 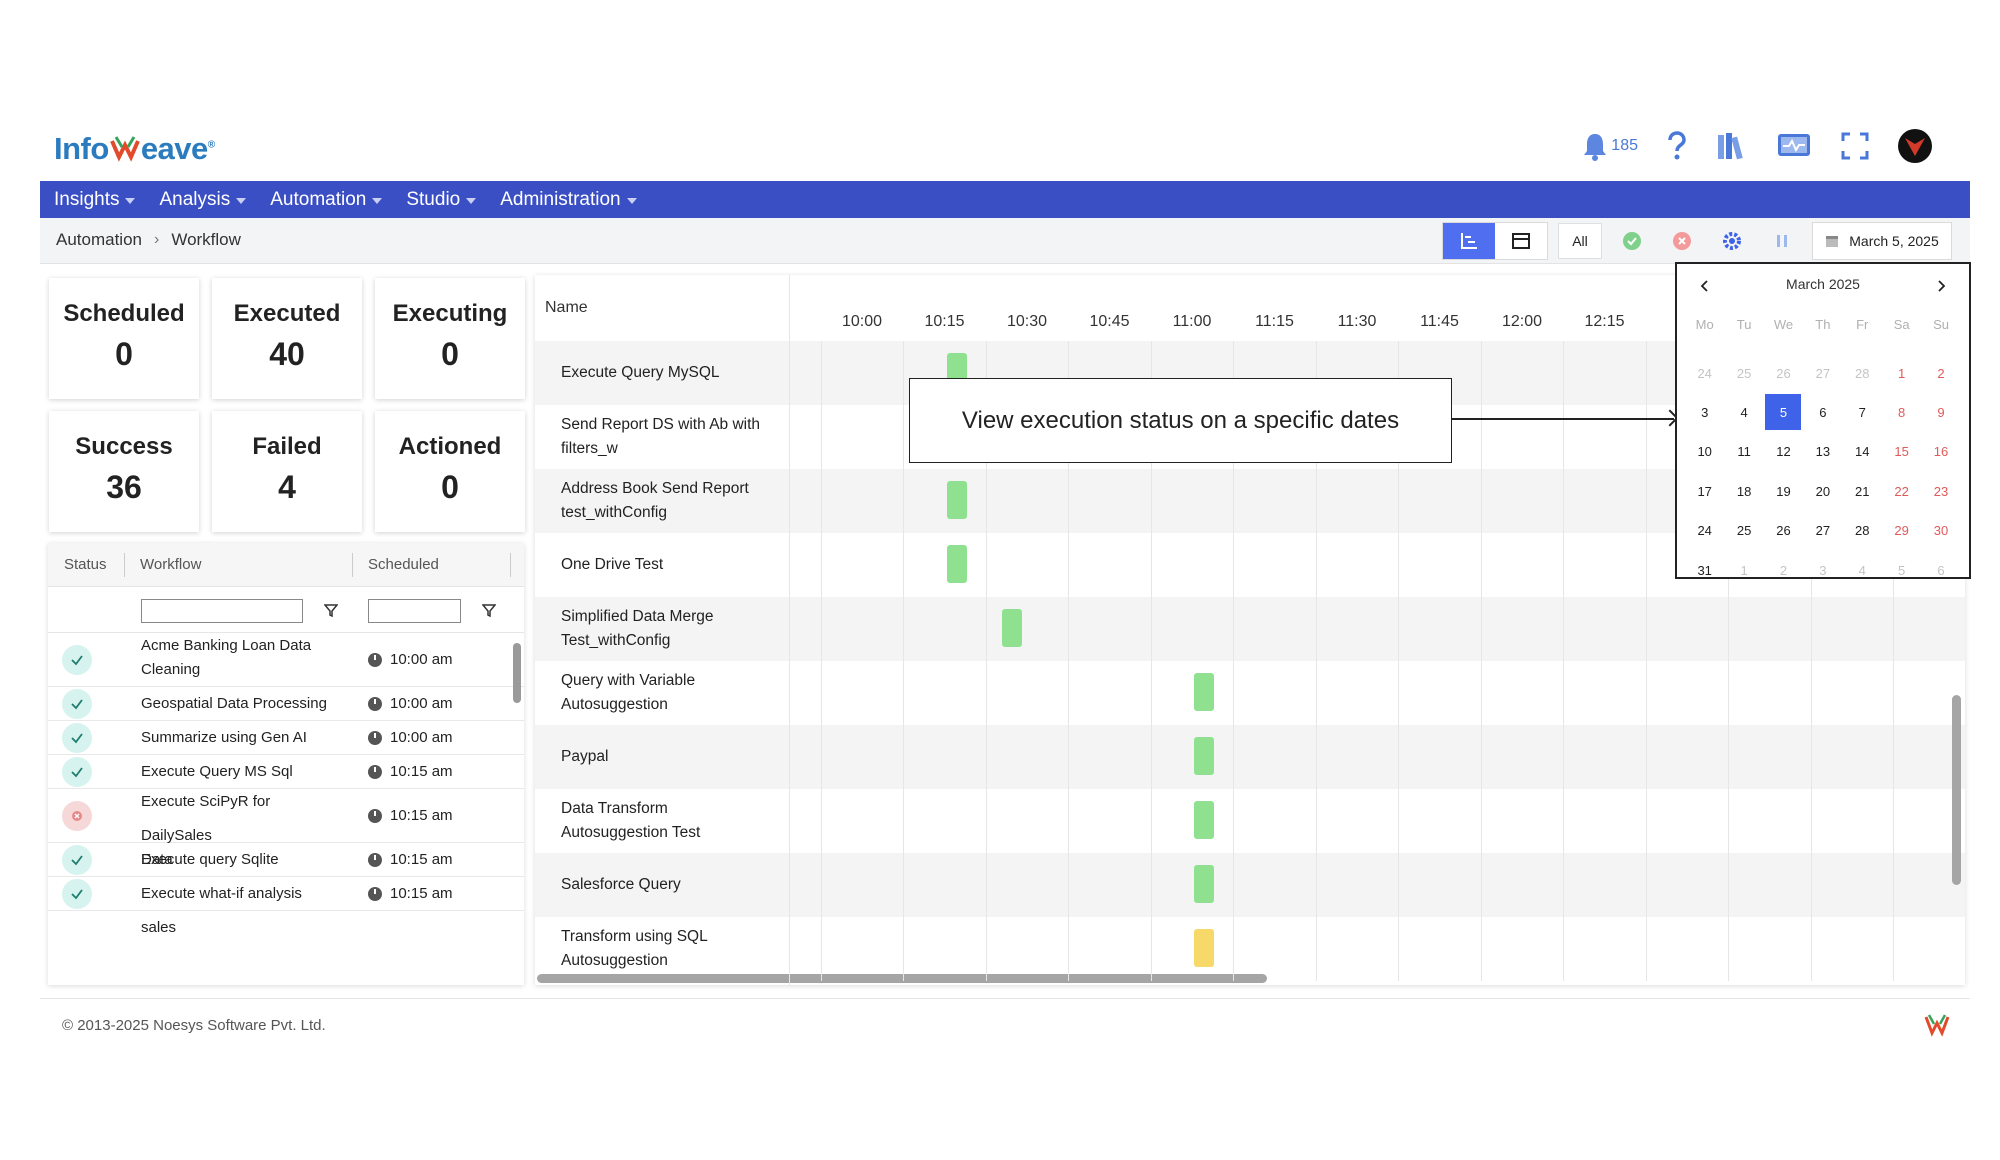 I want to click on workflow-filter-icon, so click(x=331, y=610).